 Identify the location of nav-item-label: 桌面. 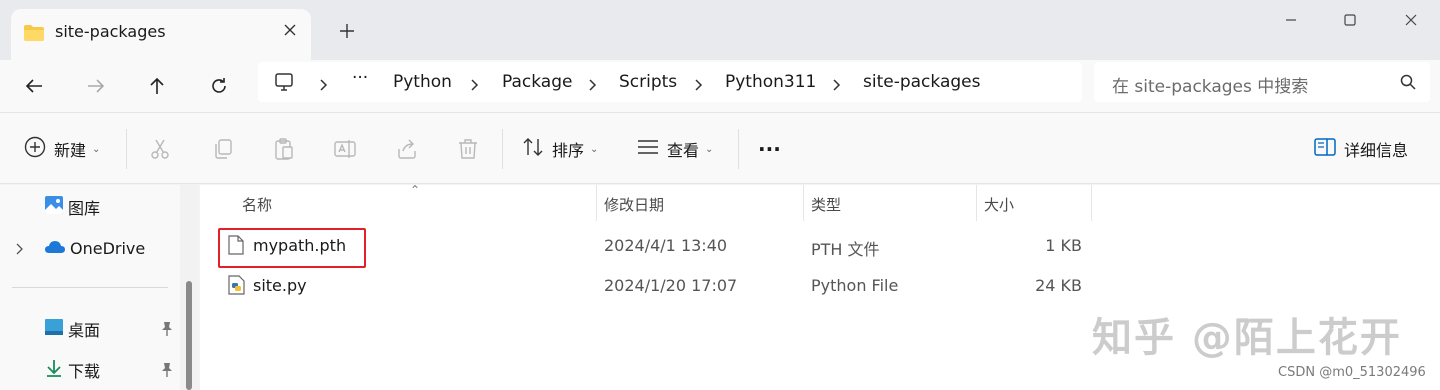
(84, 330).